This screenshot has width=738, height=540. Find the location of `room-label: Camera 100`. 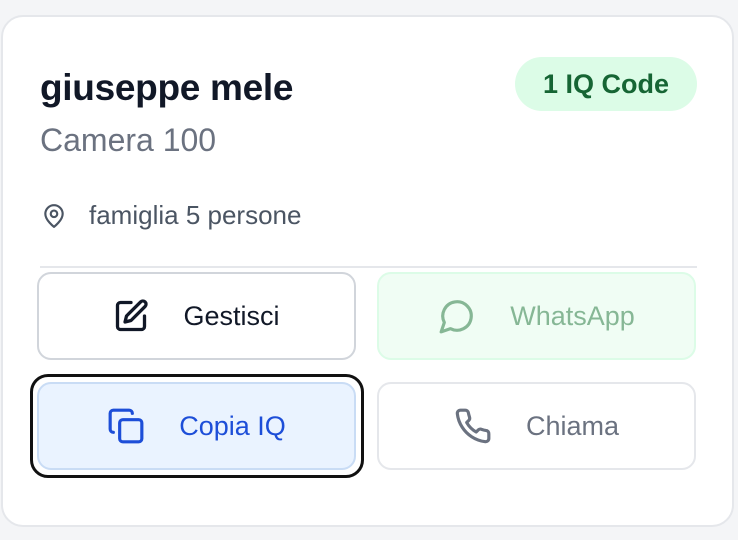

room-label: Camera 100 is located at coordinates (128, 140).